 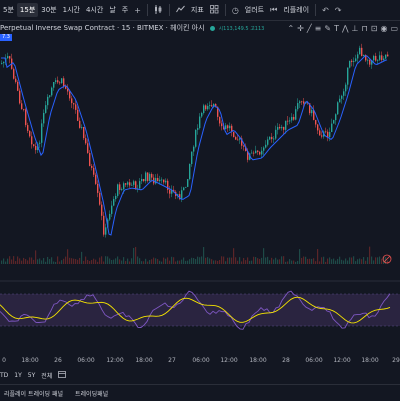 What do you see at coordinates (374, 28) in the screenshot?
I see `lock-icon: ⊡` at bounding box center [374, 28].